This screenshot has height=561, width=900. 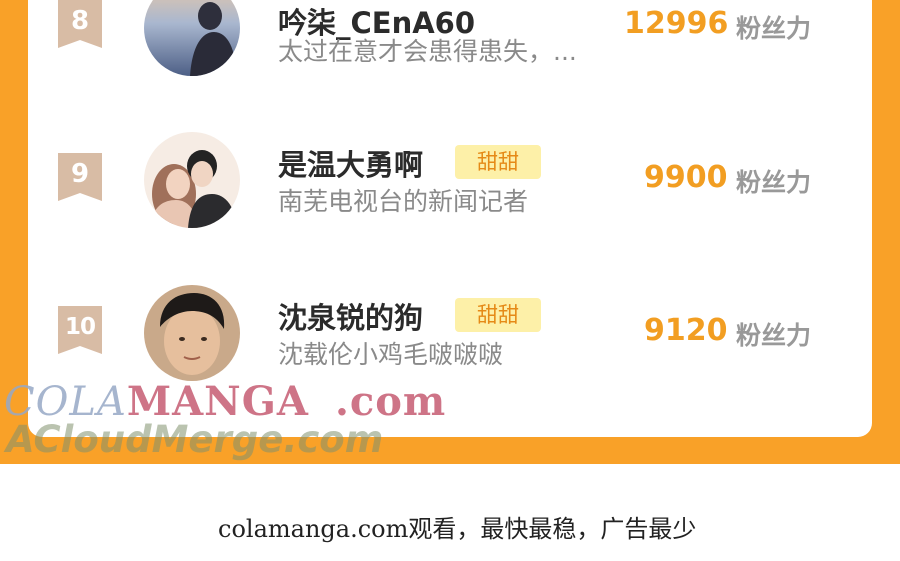 I want to click on rank-number: 8, so click(x=80, y=21).